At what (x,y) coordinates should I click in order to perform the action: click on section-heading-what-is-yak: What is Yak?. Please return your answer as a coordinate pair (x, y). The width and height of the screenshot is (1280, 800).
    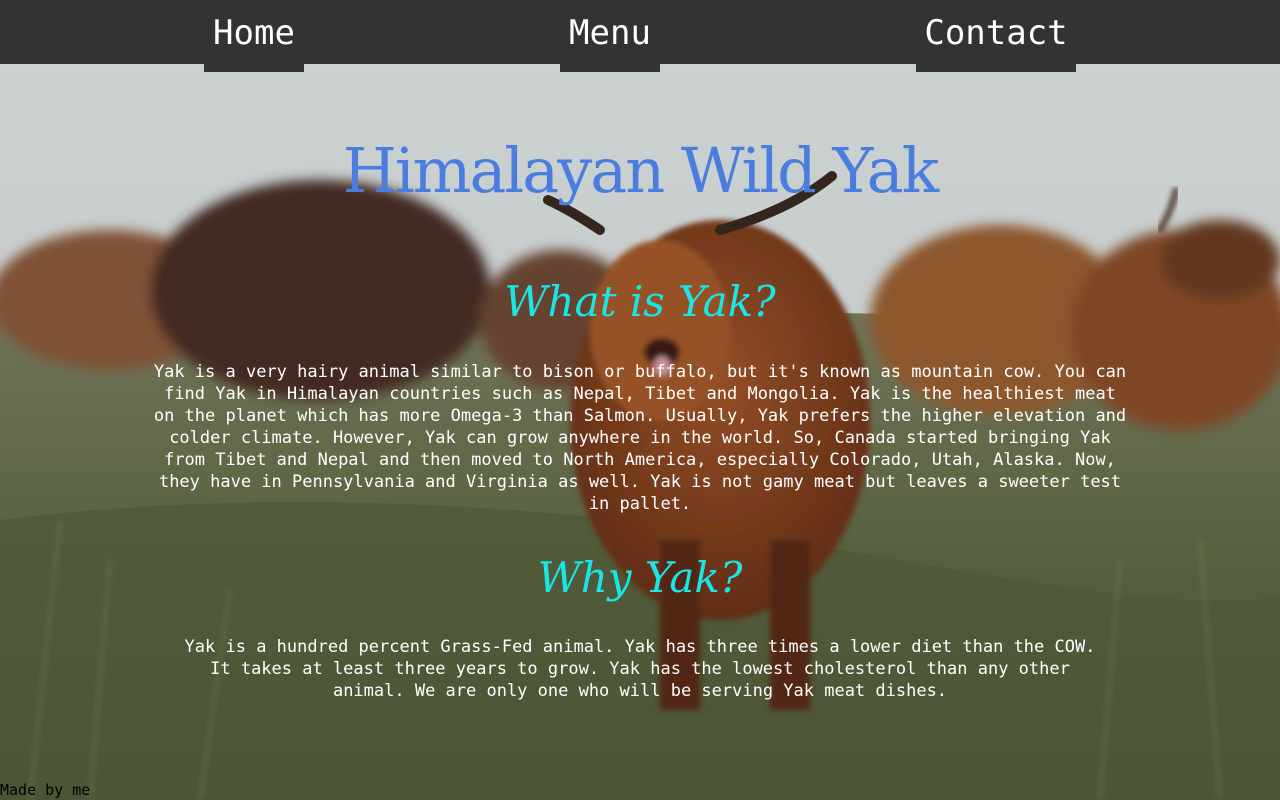
    Looking at the image, I should click on (640, 301).